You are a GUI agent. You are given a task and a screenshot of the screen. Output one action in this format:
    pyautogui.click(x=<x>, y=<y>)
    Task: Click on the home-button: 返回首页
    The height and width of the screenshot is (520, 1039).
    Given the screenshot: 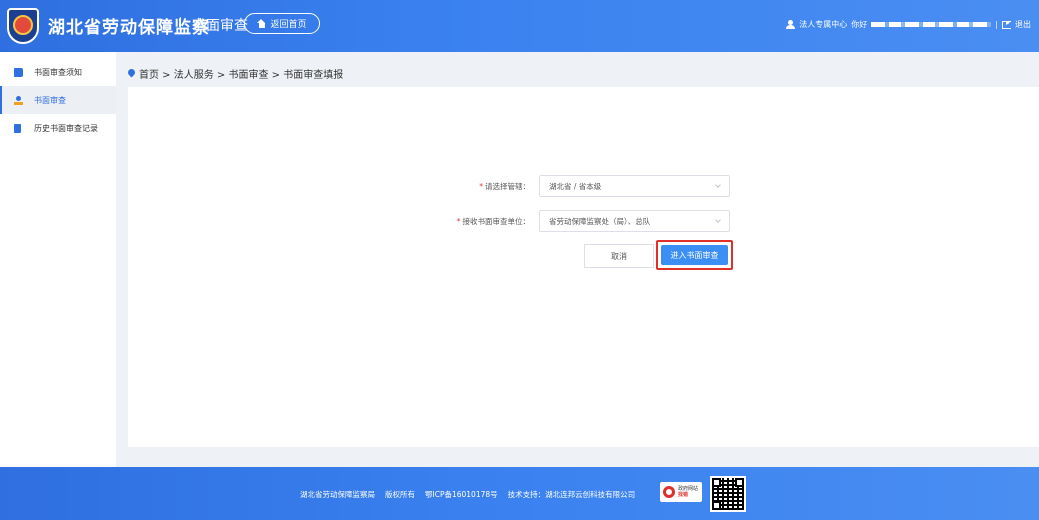 What is the action you would take?
    pyautogui.click(x=282, y=23)
    